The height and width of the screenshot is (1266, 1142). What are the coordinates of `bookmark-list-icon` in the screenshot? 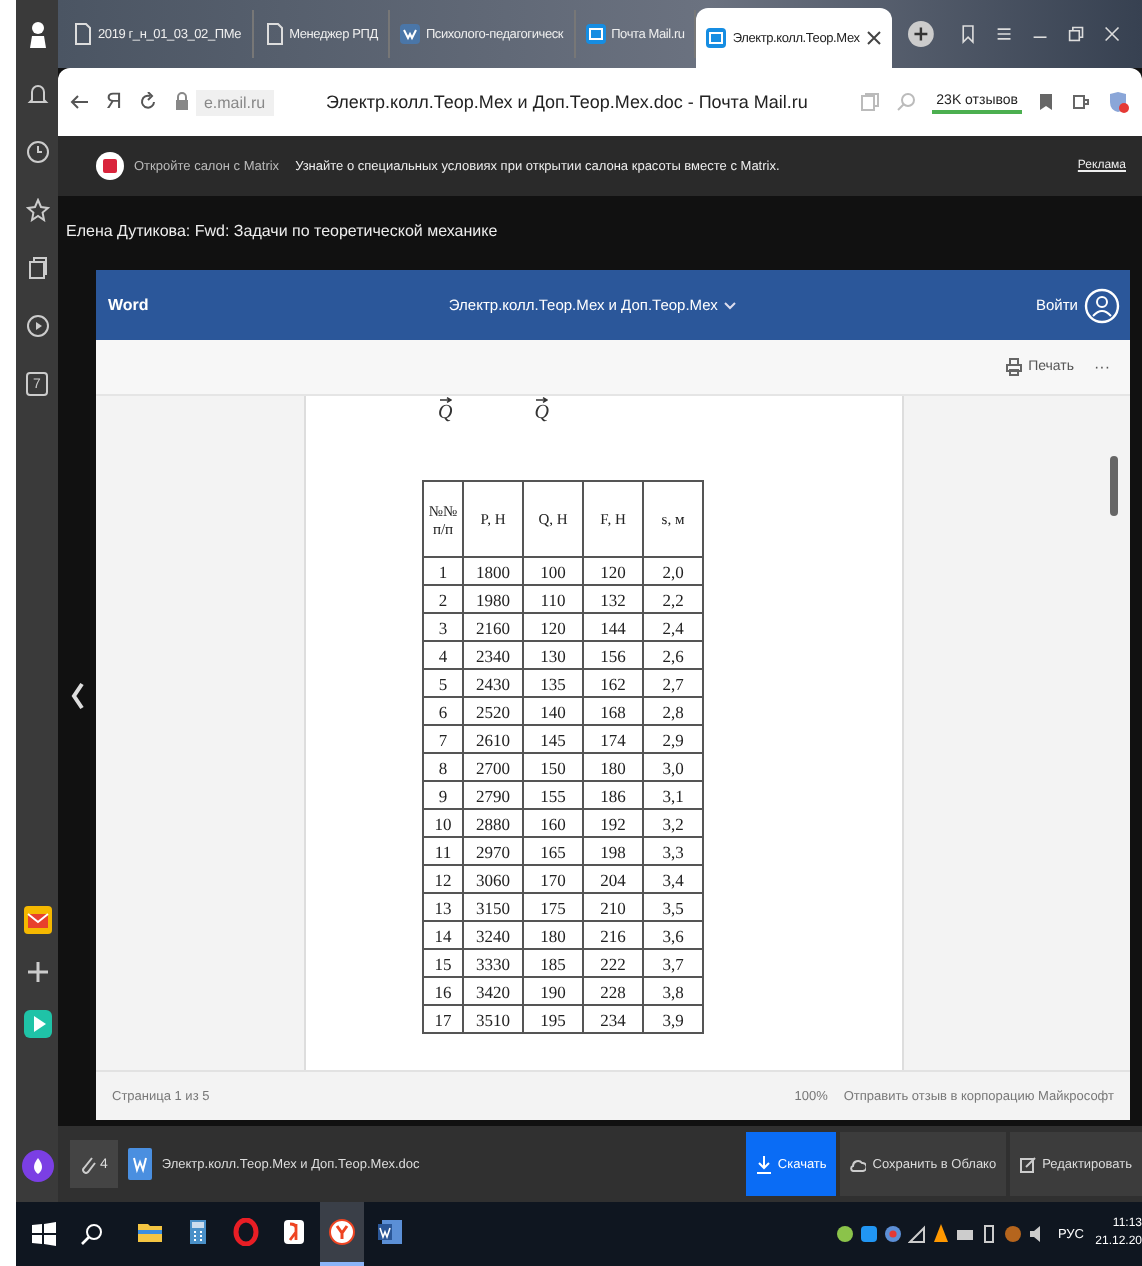 It's located at (967, 34).